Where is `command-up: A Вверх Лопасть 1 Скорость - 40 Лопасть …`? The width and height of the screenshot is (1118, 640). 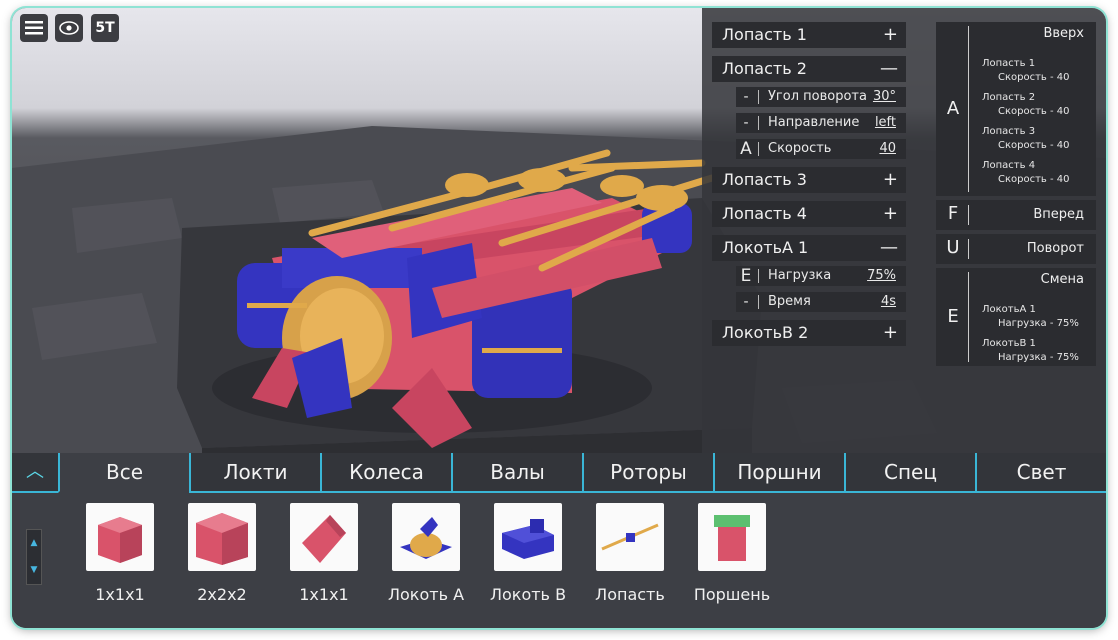
command-up: A Вверх Лопасть 1 Скорость - 40 Лопасть … is located at coordinates (1016, 109).